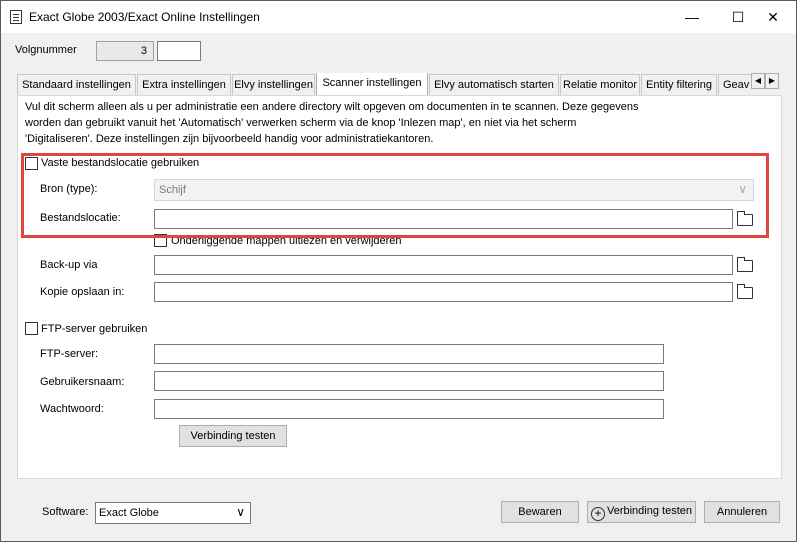  What do you see at coordinates (173, 513) in the screenshot?
I see `software-select: Exact Globe ∨` at bounding box center [173, 513].